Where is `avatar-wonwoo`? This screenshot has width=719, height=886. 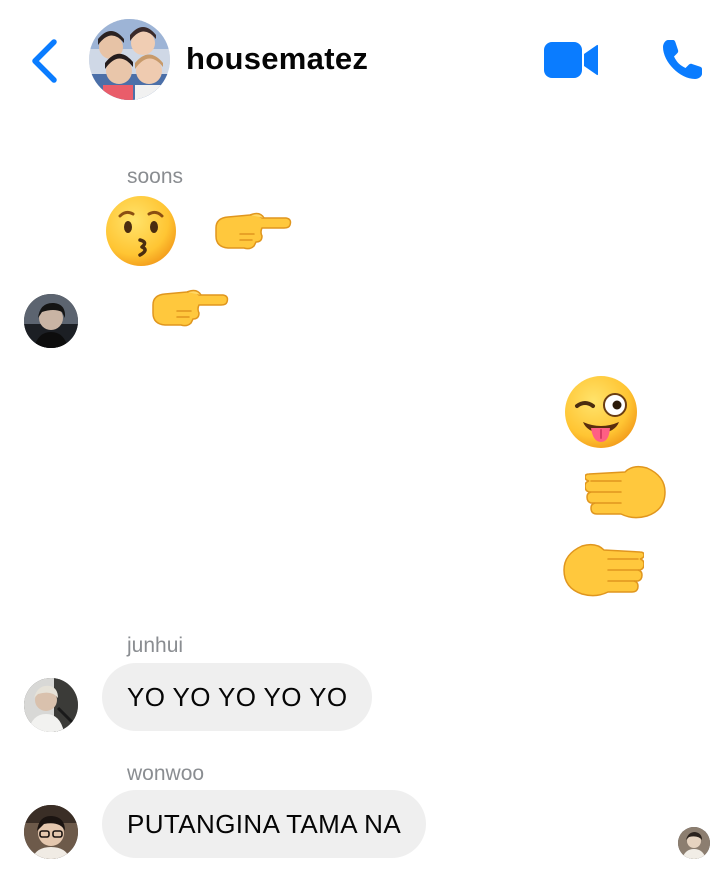
avatar-wonwoo is located at coordinates (51, 832).